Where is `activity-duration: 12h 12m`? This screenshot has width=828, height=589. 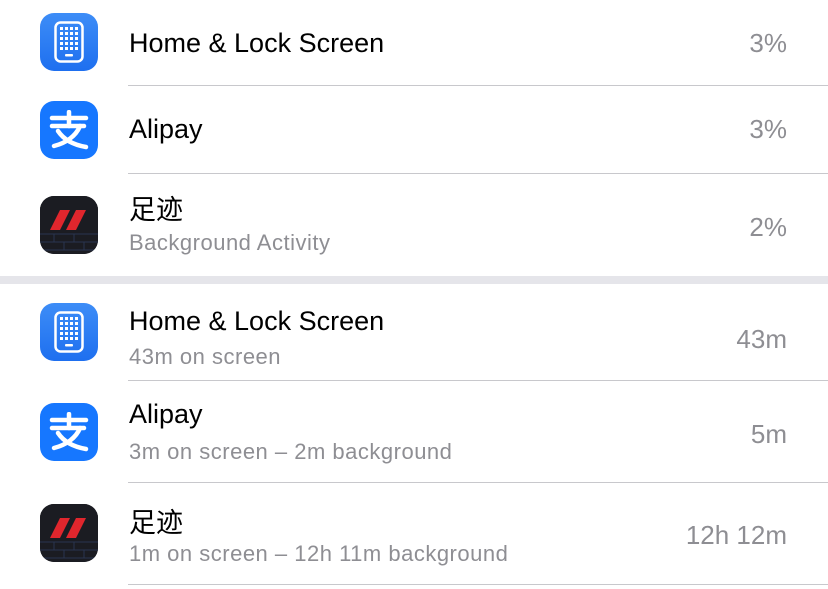 activity-duration: 12h 12m is located at coordinates (736, 535).